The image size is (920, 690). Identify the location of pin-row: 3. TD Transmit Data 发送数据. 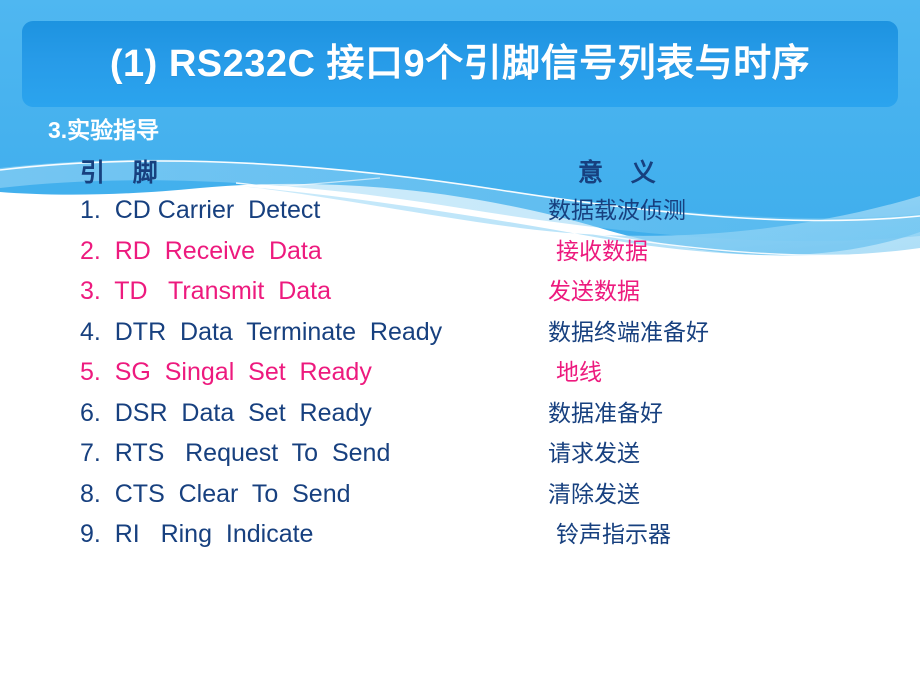
(460, 298).